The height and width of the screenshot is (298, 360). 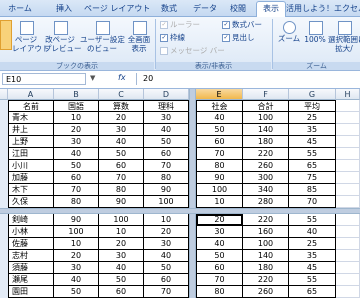 I want to click on vertical-split-bar, so click(x=192, y=193).